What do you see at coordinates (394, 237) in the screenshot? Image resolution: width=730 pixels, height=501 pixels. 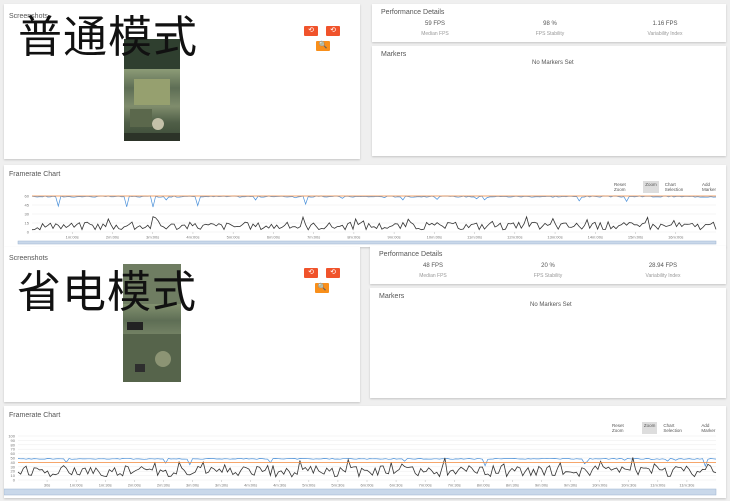 I see `x-tick-label: 9m:00s` at bounding box center [394, 237].